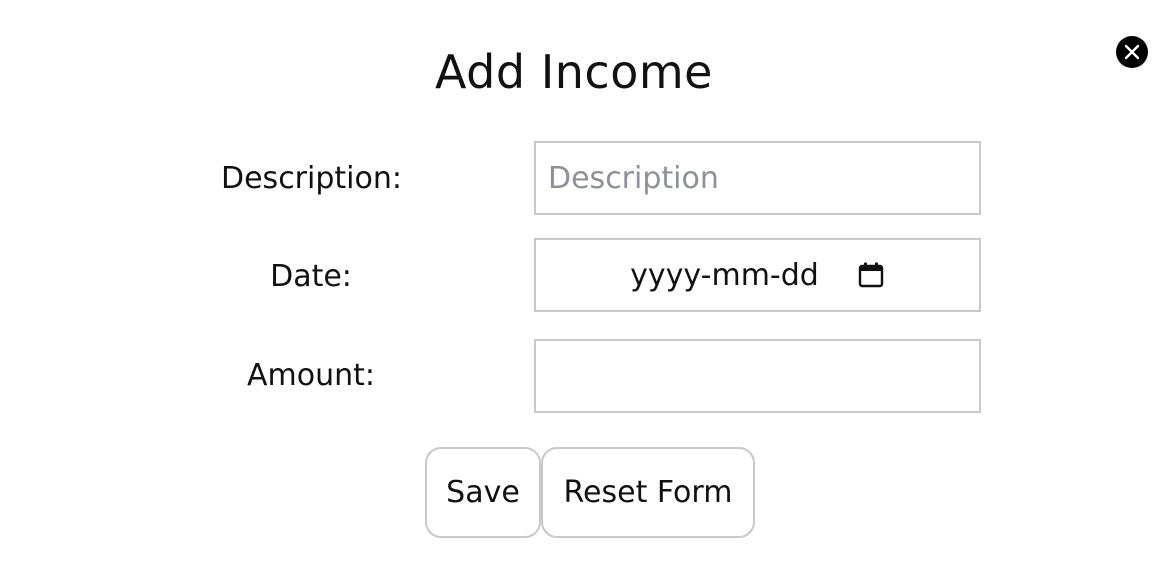  I want to click on date-placeholder: yyyy-mm-dd, so click(724, 275).